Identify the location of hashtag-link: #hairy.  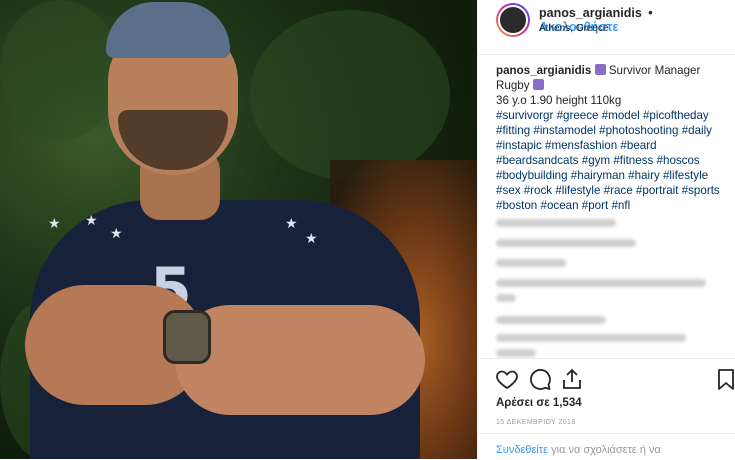
(644, 175).